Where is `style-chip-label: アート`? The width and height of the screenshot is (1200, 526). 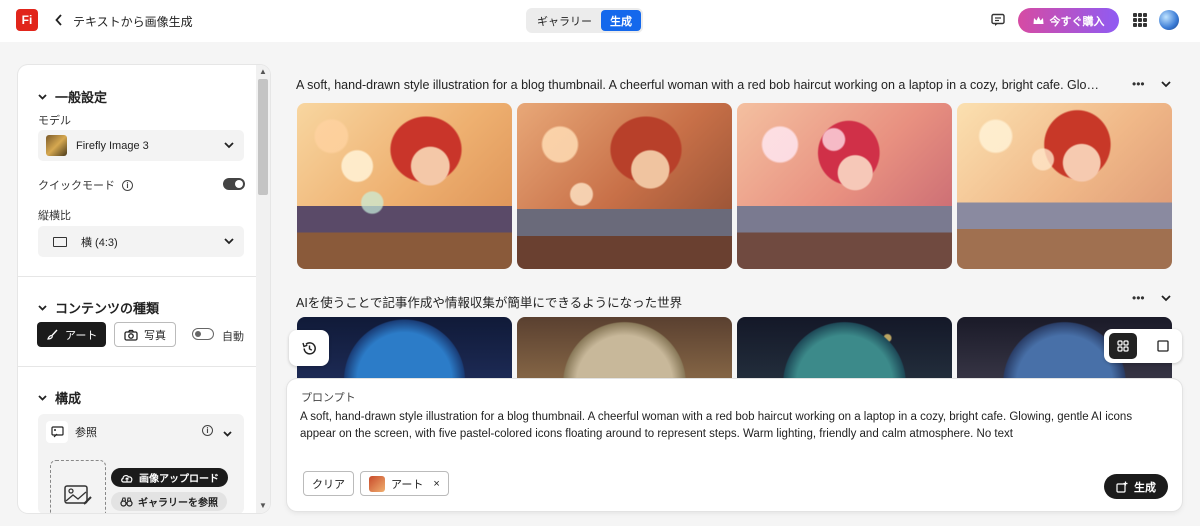 style-chip-label: アート is located at coordinates (407, 484).